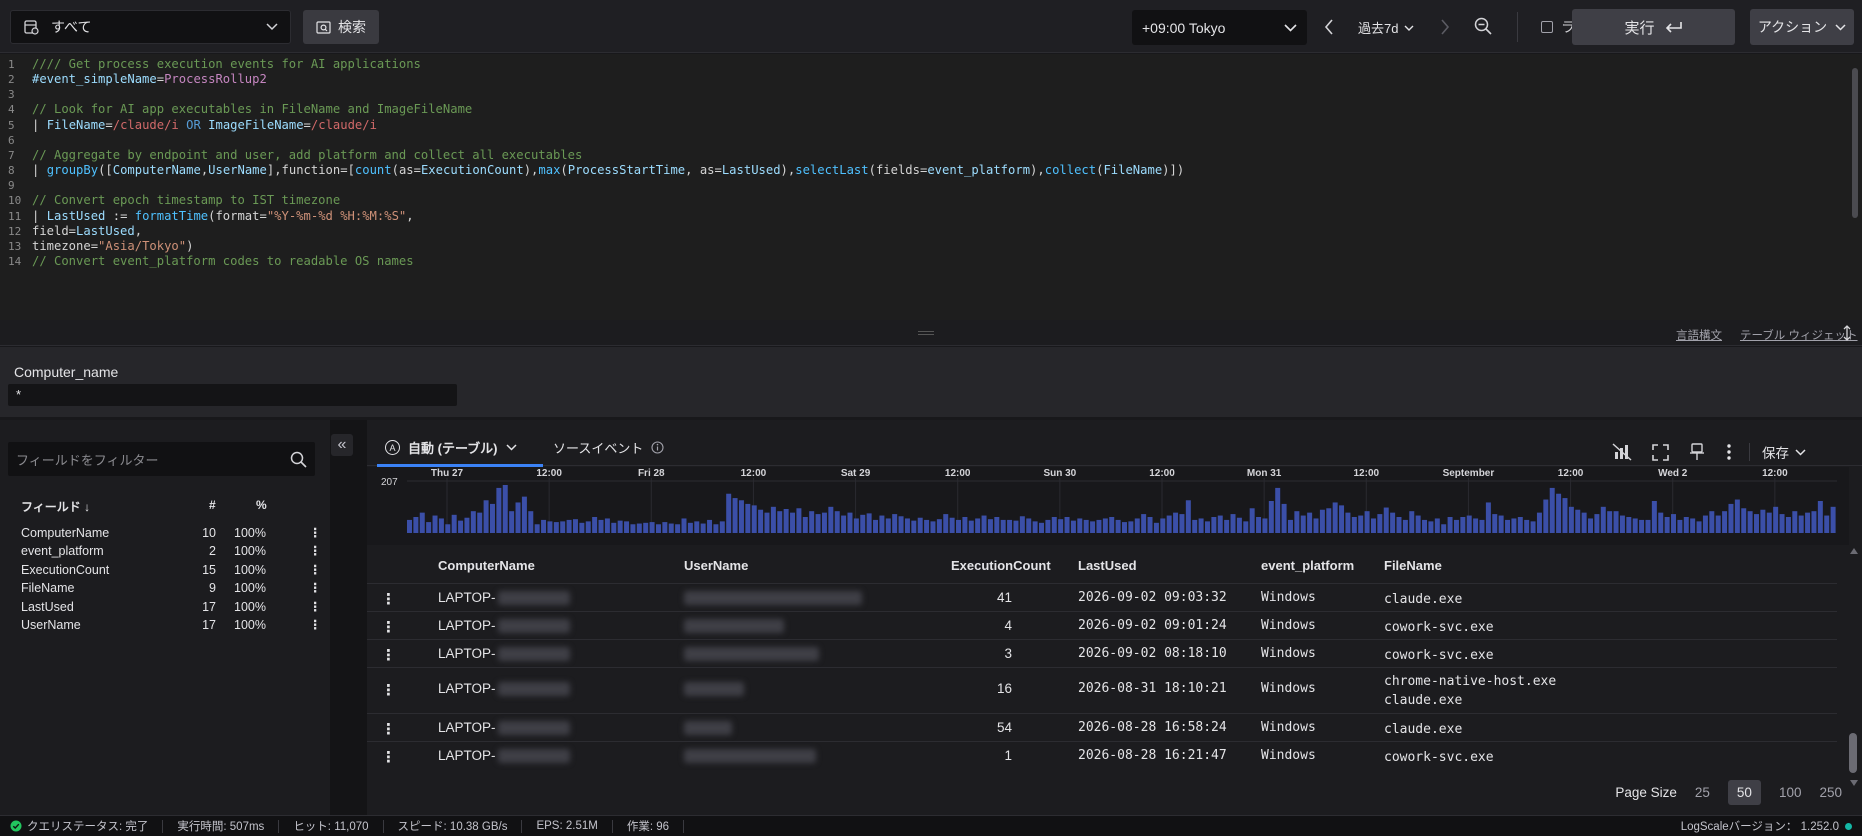 This screenshot has height=836, width=1862. I want to click on column-header-username: UserName, so click(716, 565).